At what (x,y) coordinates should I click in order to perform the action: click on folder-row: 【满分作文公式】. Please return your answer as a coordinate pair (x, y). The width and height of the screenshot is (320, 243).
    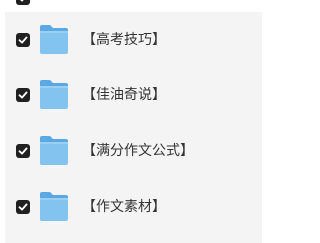
    Looking at the image, I should click on (133, 151).